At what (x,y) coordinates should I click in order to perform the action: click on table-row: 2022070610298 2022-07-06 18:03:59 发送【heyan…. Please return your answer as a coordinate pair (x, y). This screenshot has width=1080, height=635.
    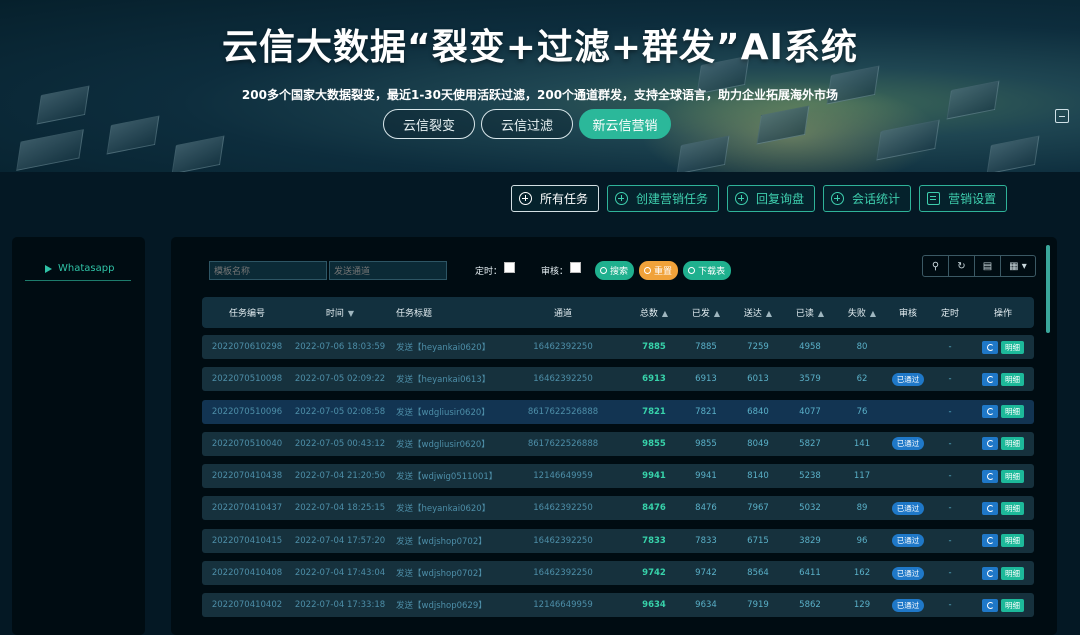
    Looking at the image, I should click on (618, 347).